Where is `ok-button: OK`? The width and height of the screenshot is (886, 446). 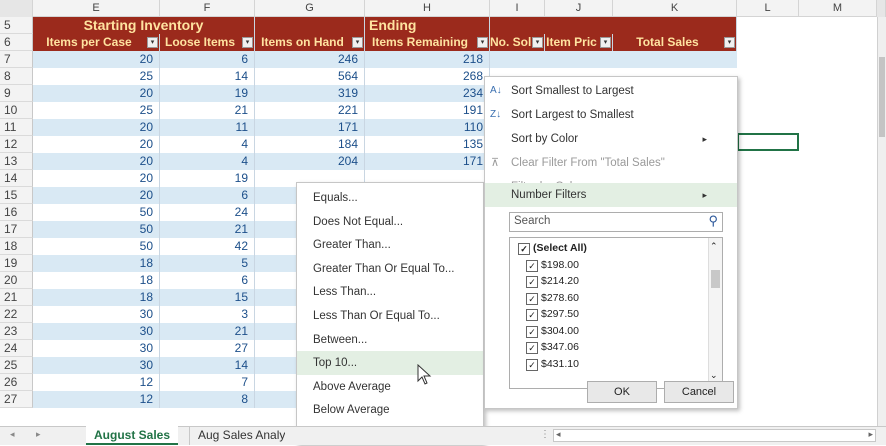
ok-button: OK is located at coordinates (622, 392).